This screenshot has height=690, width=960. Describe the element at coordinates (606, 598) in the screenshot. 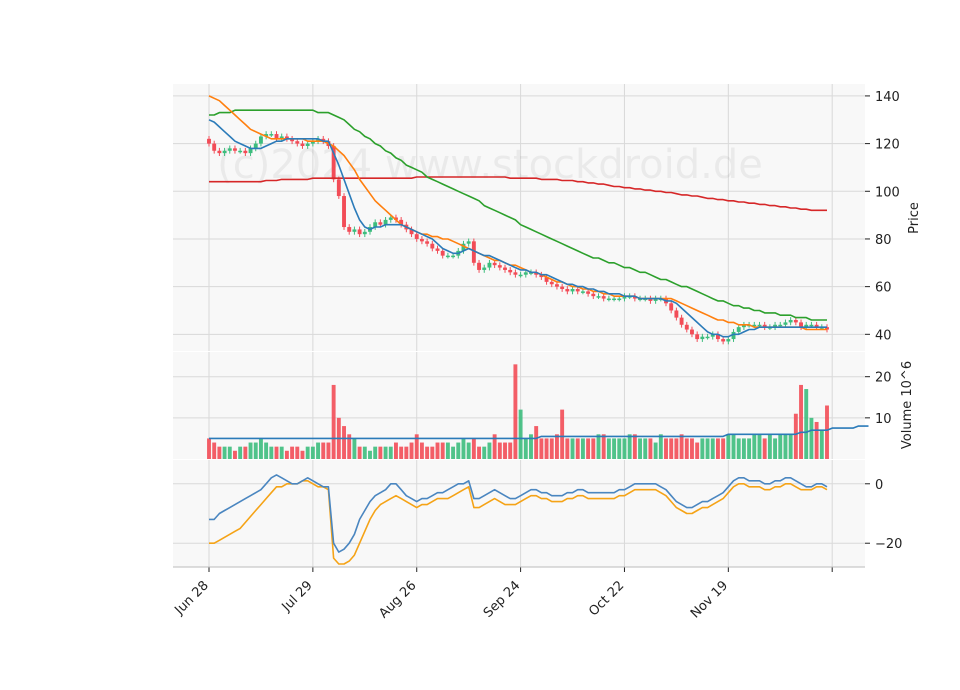

I see `x-tick-label: Oct 22` at that location.